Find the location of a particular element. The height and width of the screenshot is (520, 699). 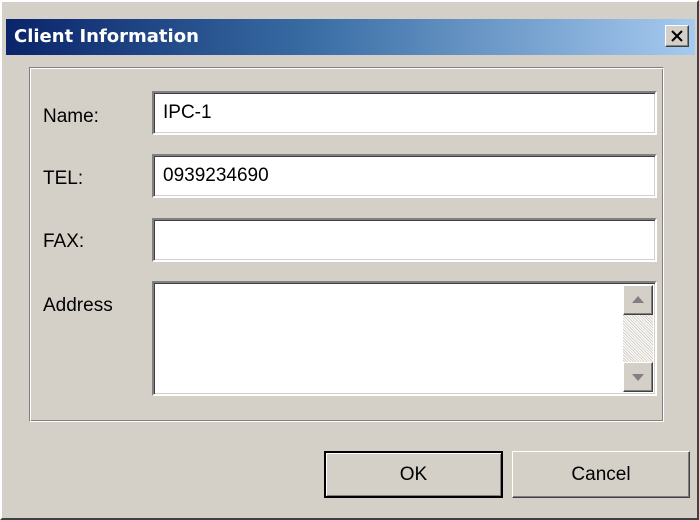

name-label: Name: is located at coordinates (71, 116).